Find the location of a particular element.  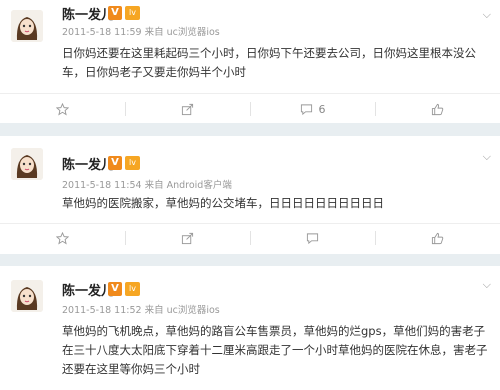

action-bar: 6 is located at coordinates (250, 109).